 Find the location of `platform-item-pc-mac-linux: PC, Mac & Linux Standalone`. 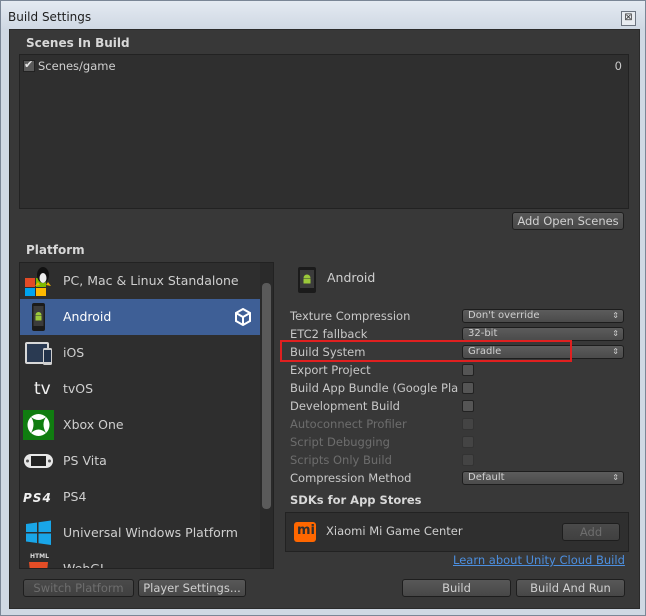

platform-item-pc-mac-linux: PC, Mac & Linux Standalone is located at coordinates (140, 281).